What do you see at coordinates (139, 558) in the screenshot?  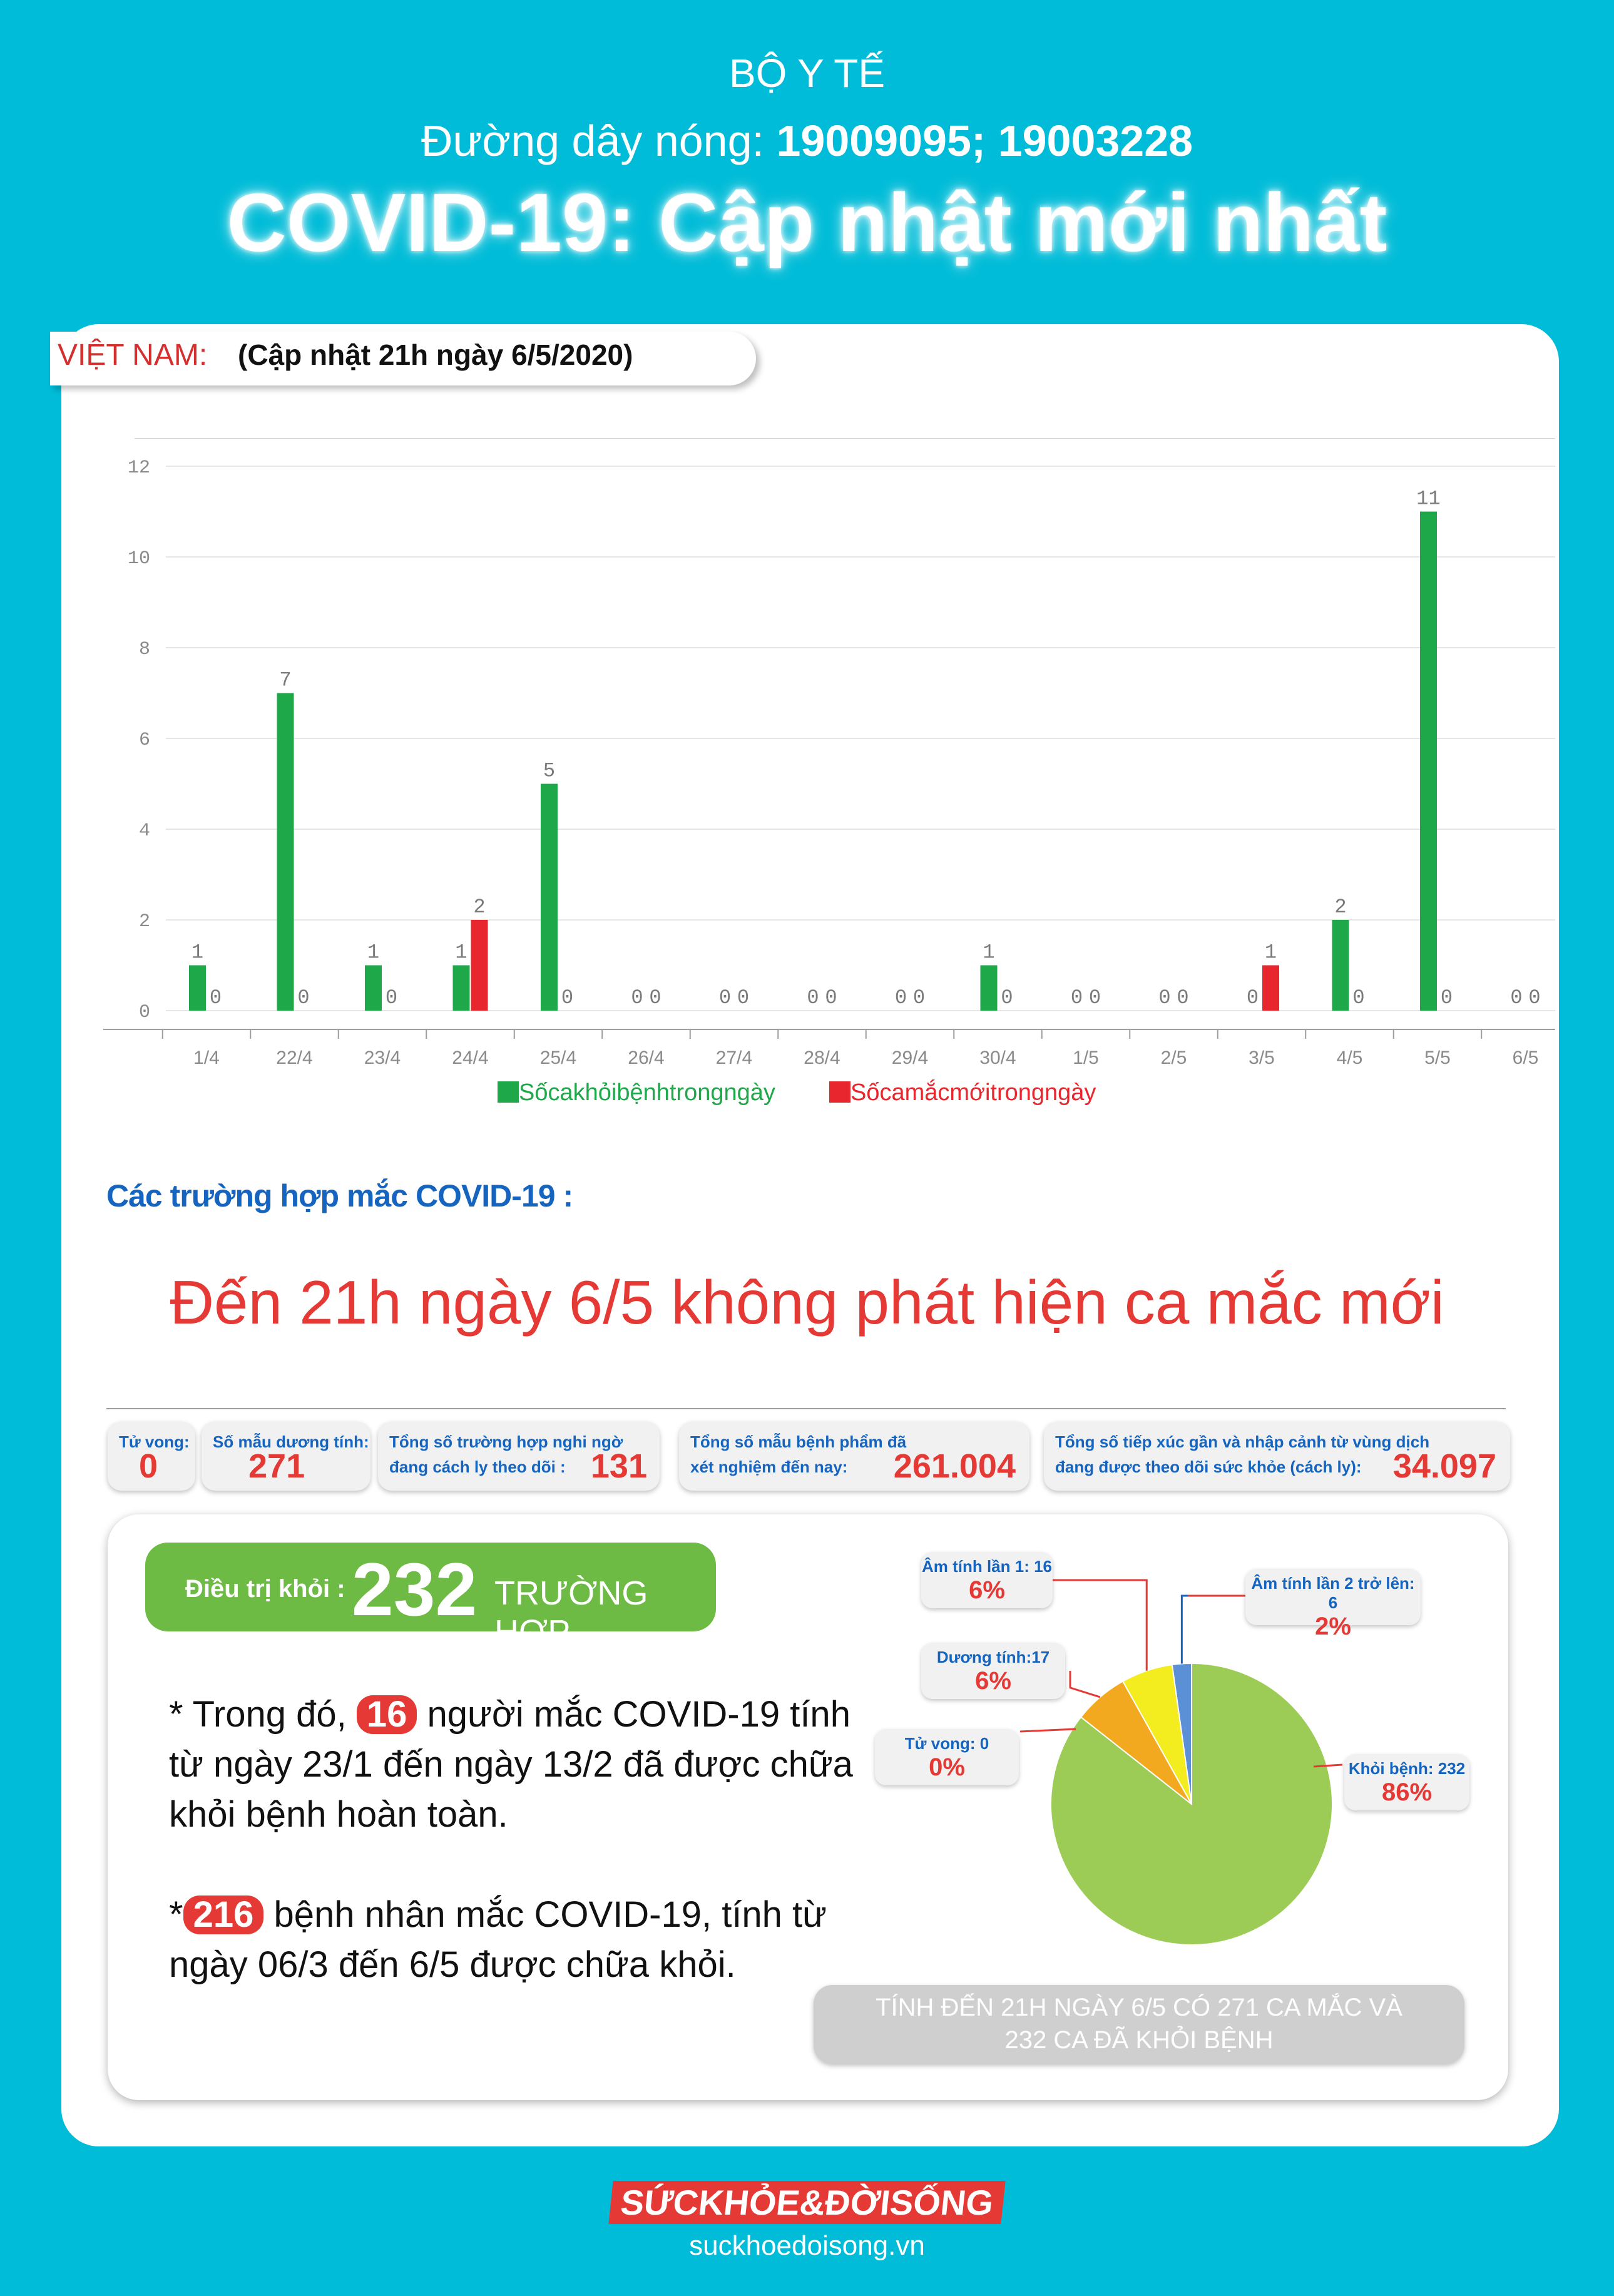 I see `y-tick-label: 10` at bounding box center [139, 558].